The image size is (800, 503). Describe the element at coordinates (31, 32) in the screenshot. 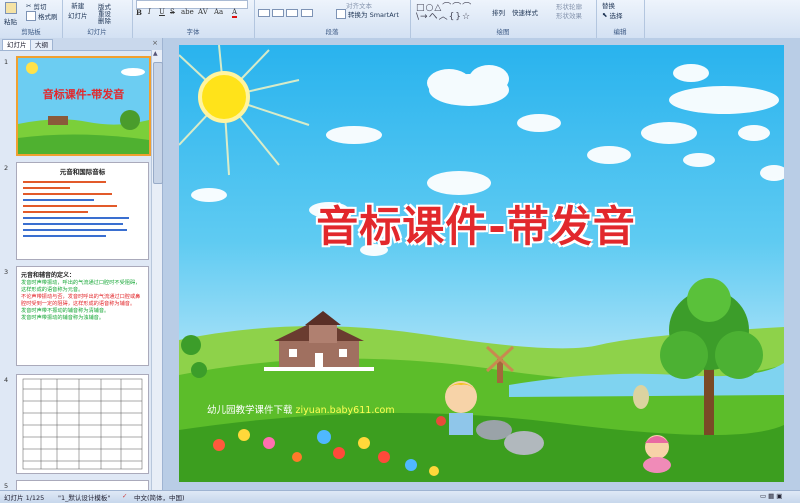

I see `clipboard-label: 剪贴板` at that location.